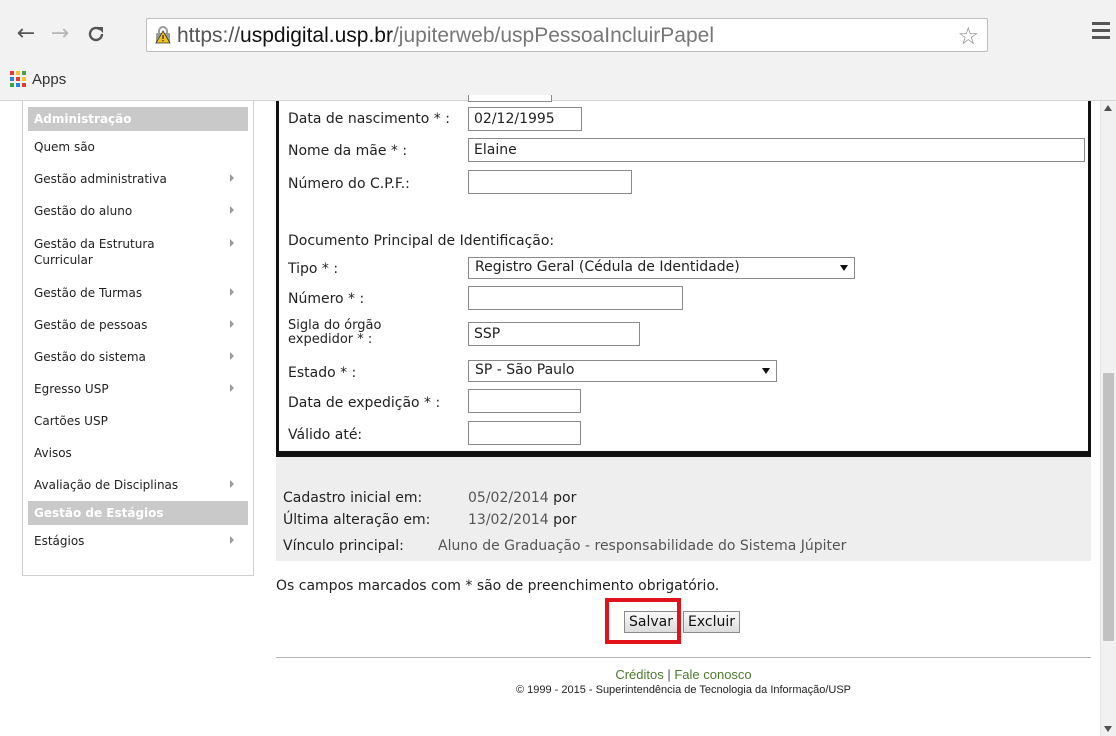  Describe the element at coordinates (524, 401) in the screenshot. I see `expedicao-input` at that location.